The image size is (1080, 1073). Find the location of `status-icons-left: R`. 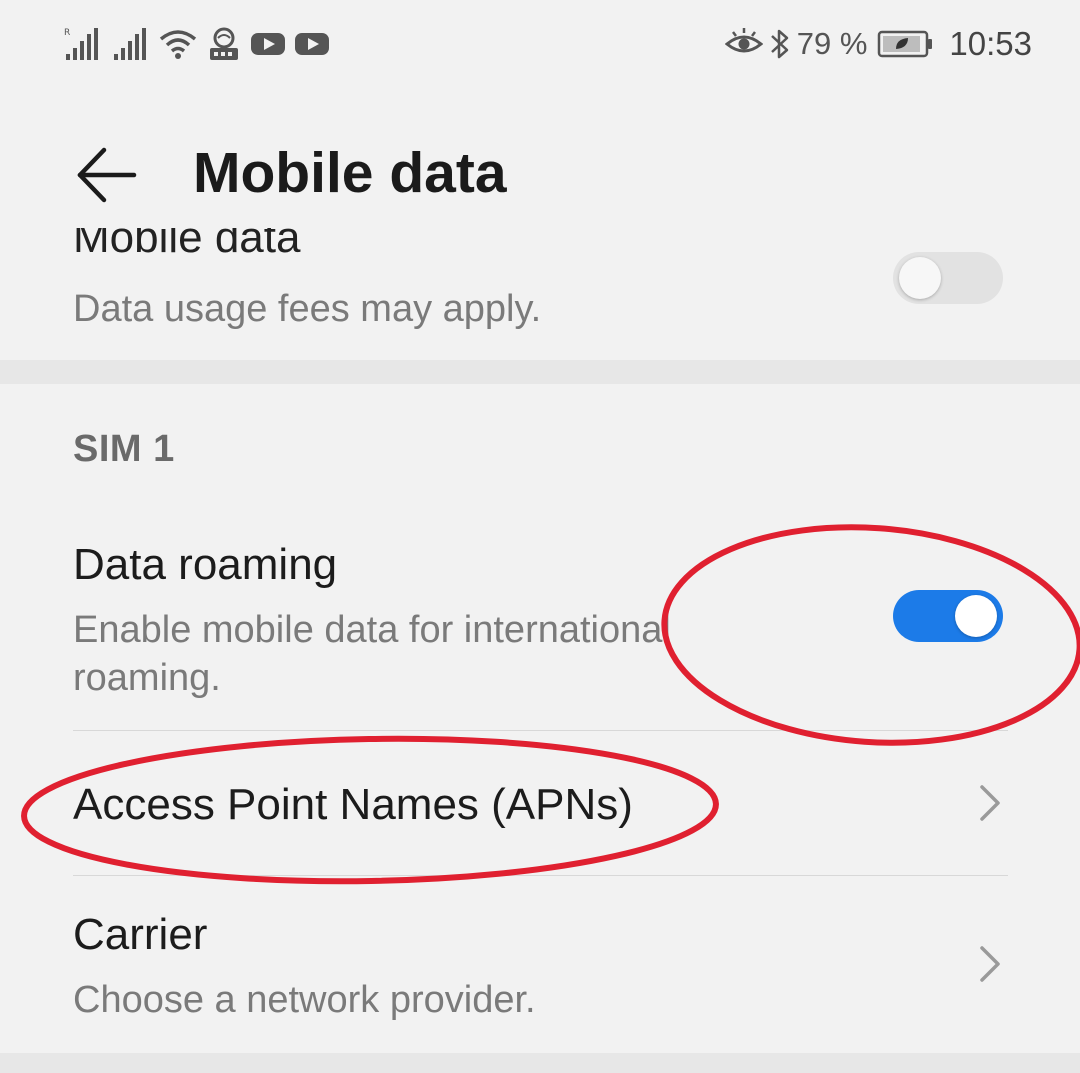

status-icons-left: R is located at coordinates (196, 44).